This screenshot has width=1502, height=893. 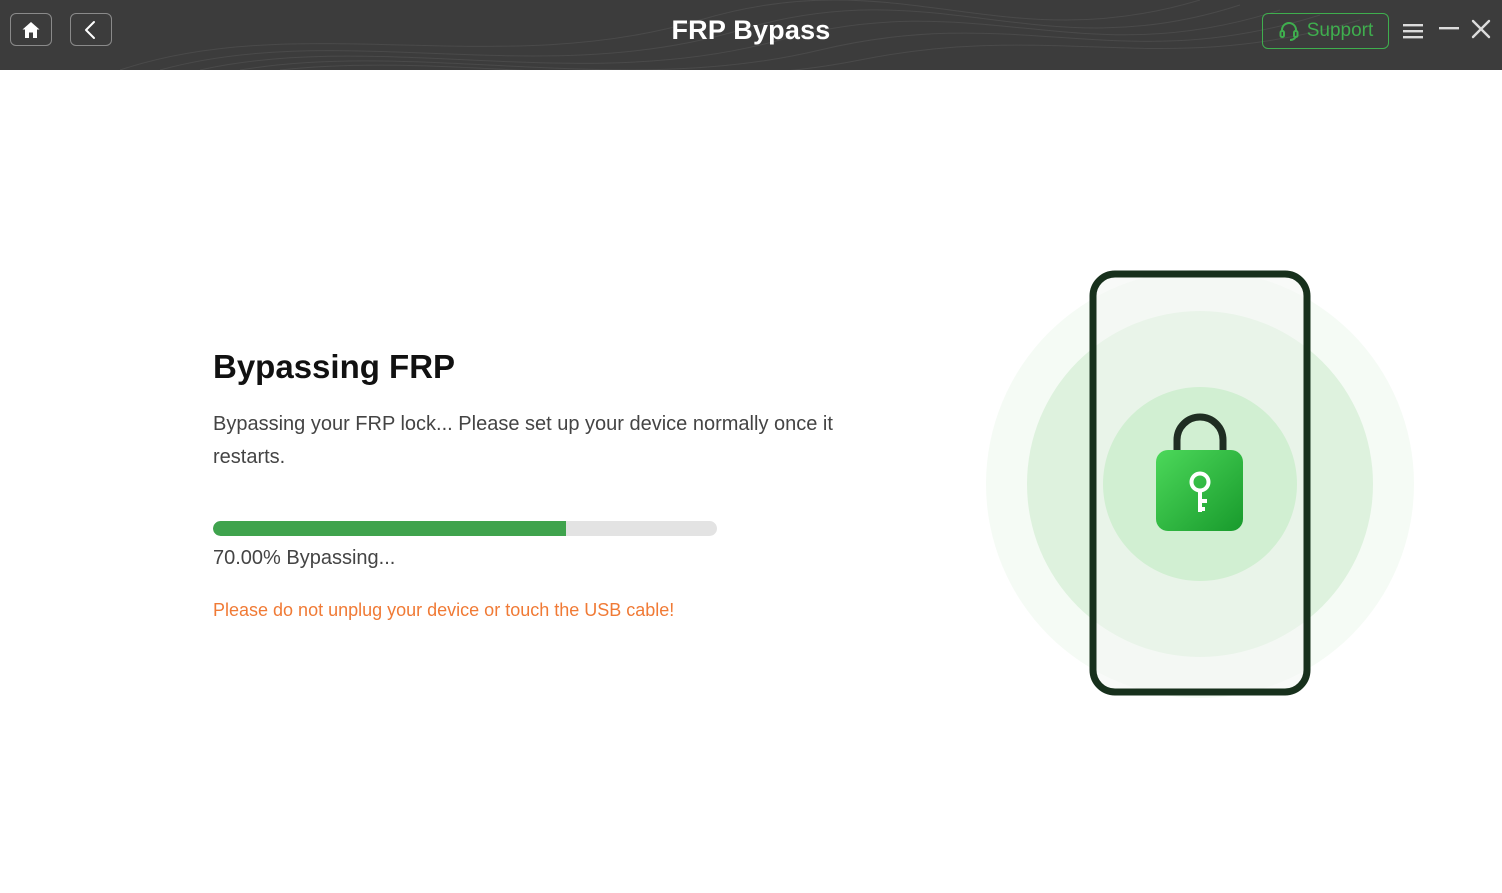 I want to click on phone-lock-key-icon, so click(x=1200, y=484).